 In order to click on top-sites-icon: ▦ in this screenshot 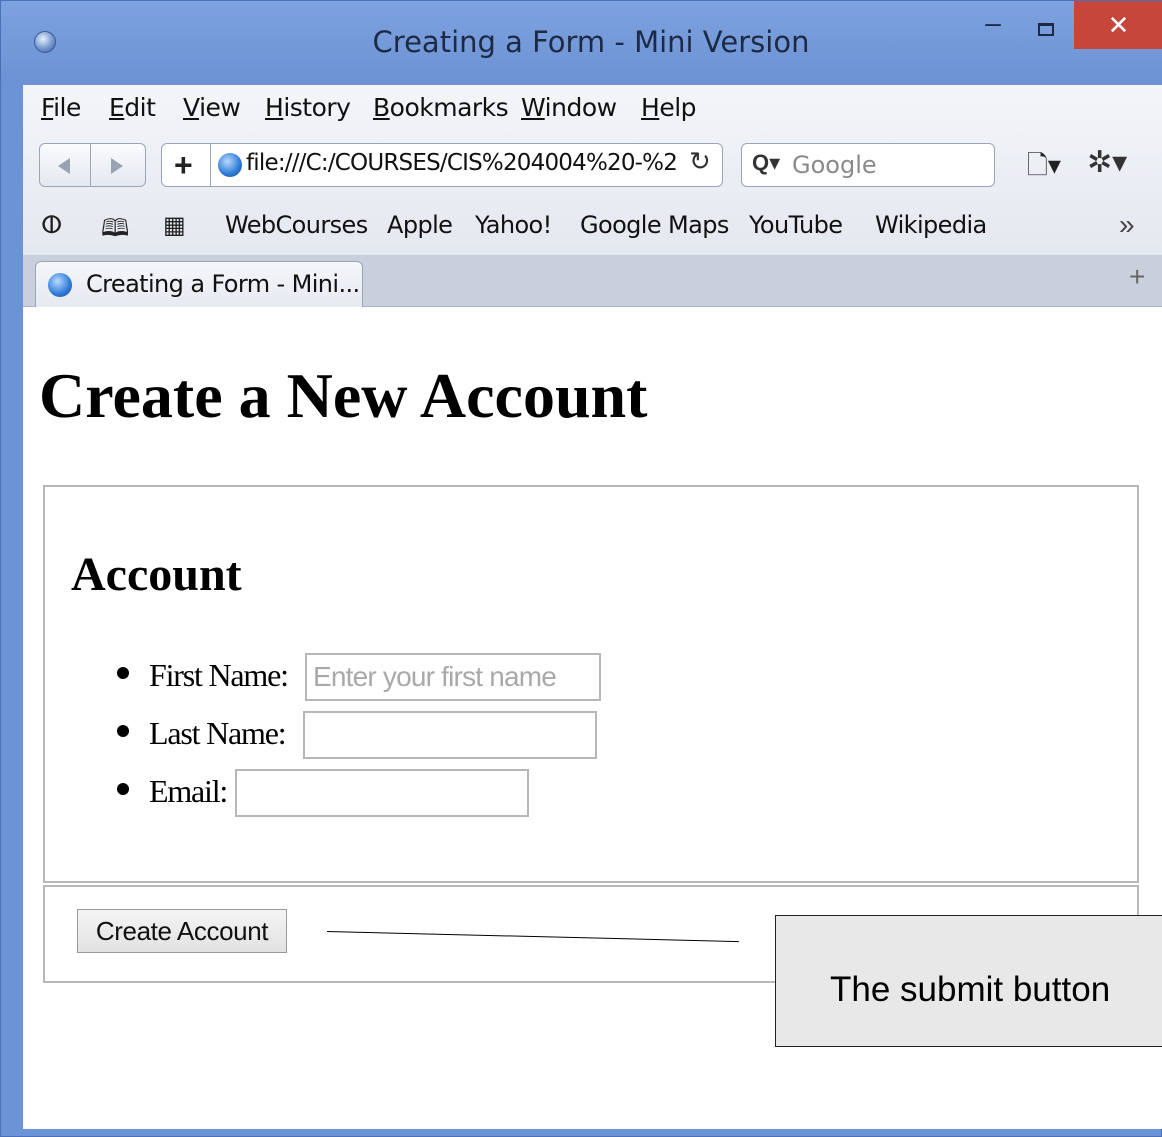, I will do `click(174, 225)`.